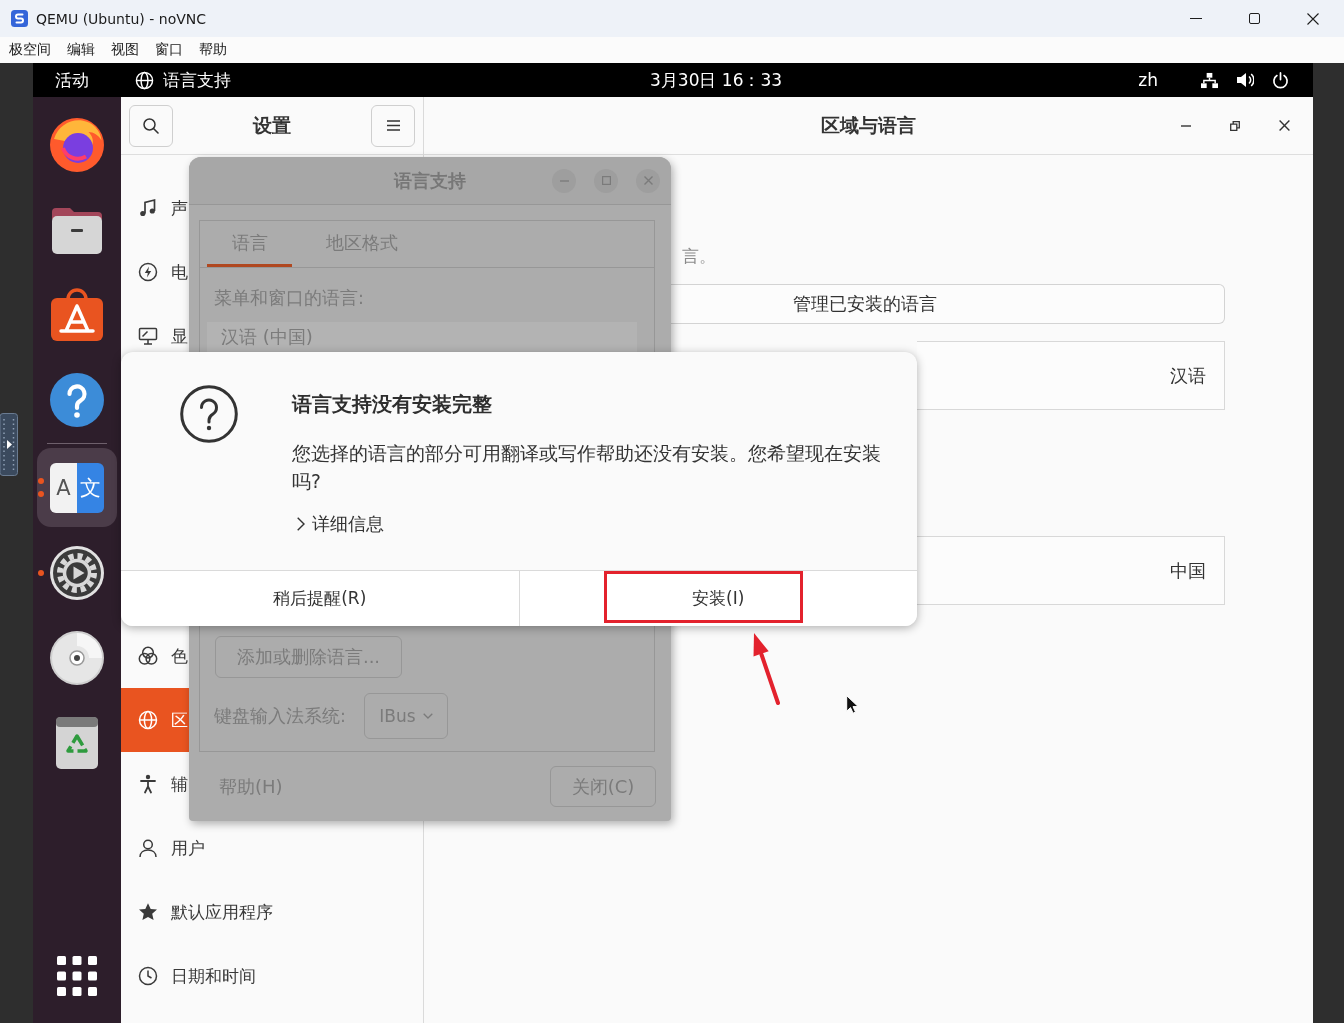 The height and width of the screenshot is (1023, 1344). Describe the element at coordinates (77, 487) in the screenshot. I see `selected-dock-item: A 文` at that location.